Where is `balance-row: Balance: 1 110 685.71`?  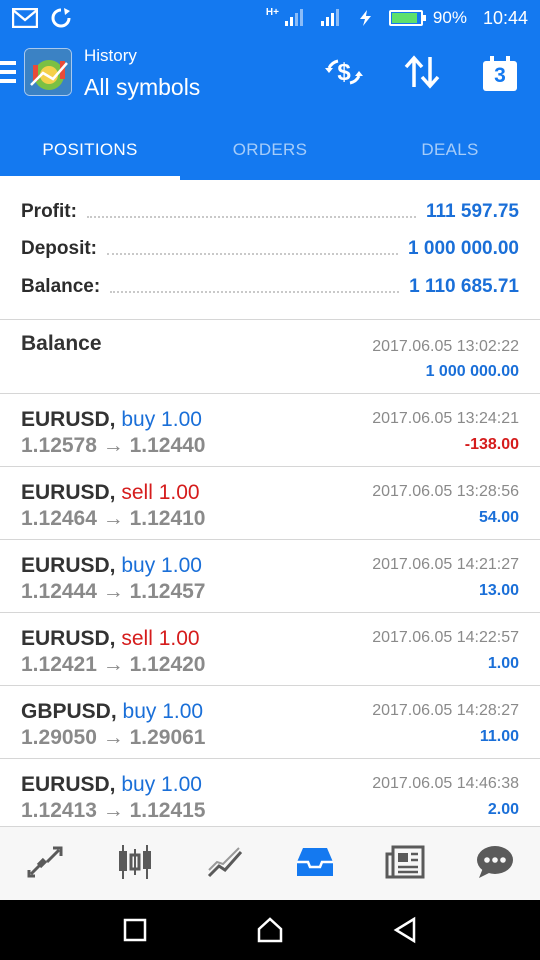 balance-row: Balance: 1 110 685.71 is located at coordinates (270, 287).